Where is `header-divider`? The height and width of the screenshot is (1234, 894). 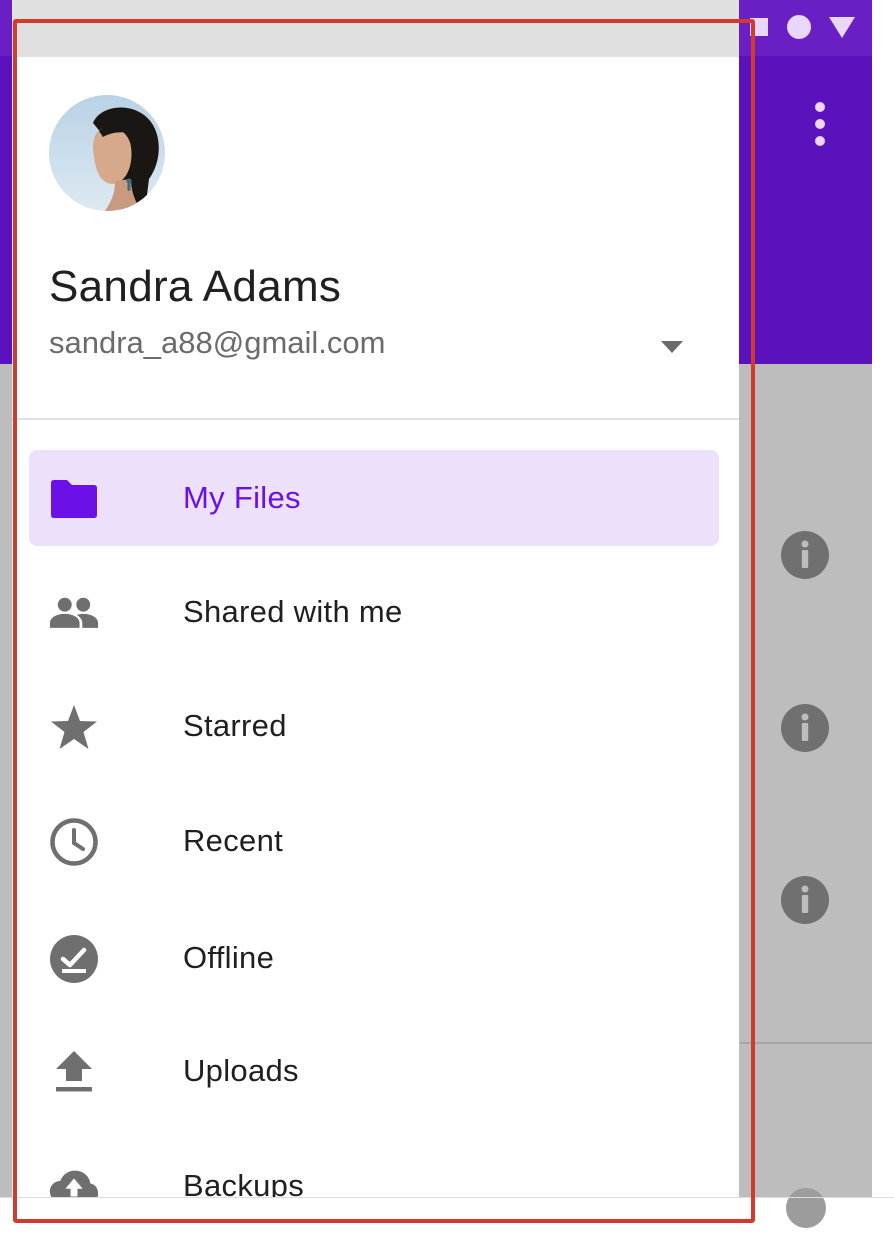 header-divider is located at coordinates (375, 419).